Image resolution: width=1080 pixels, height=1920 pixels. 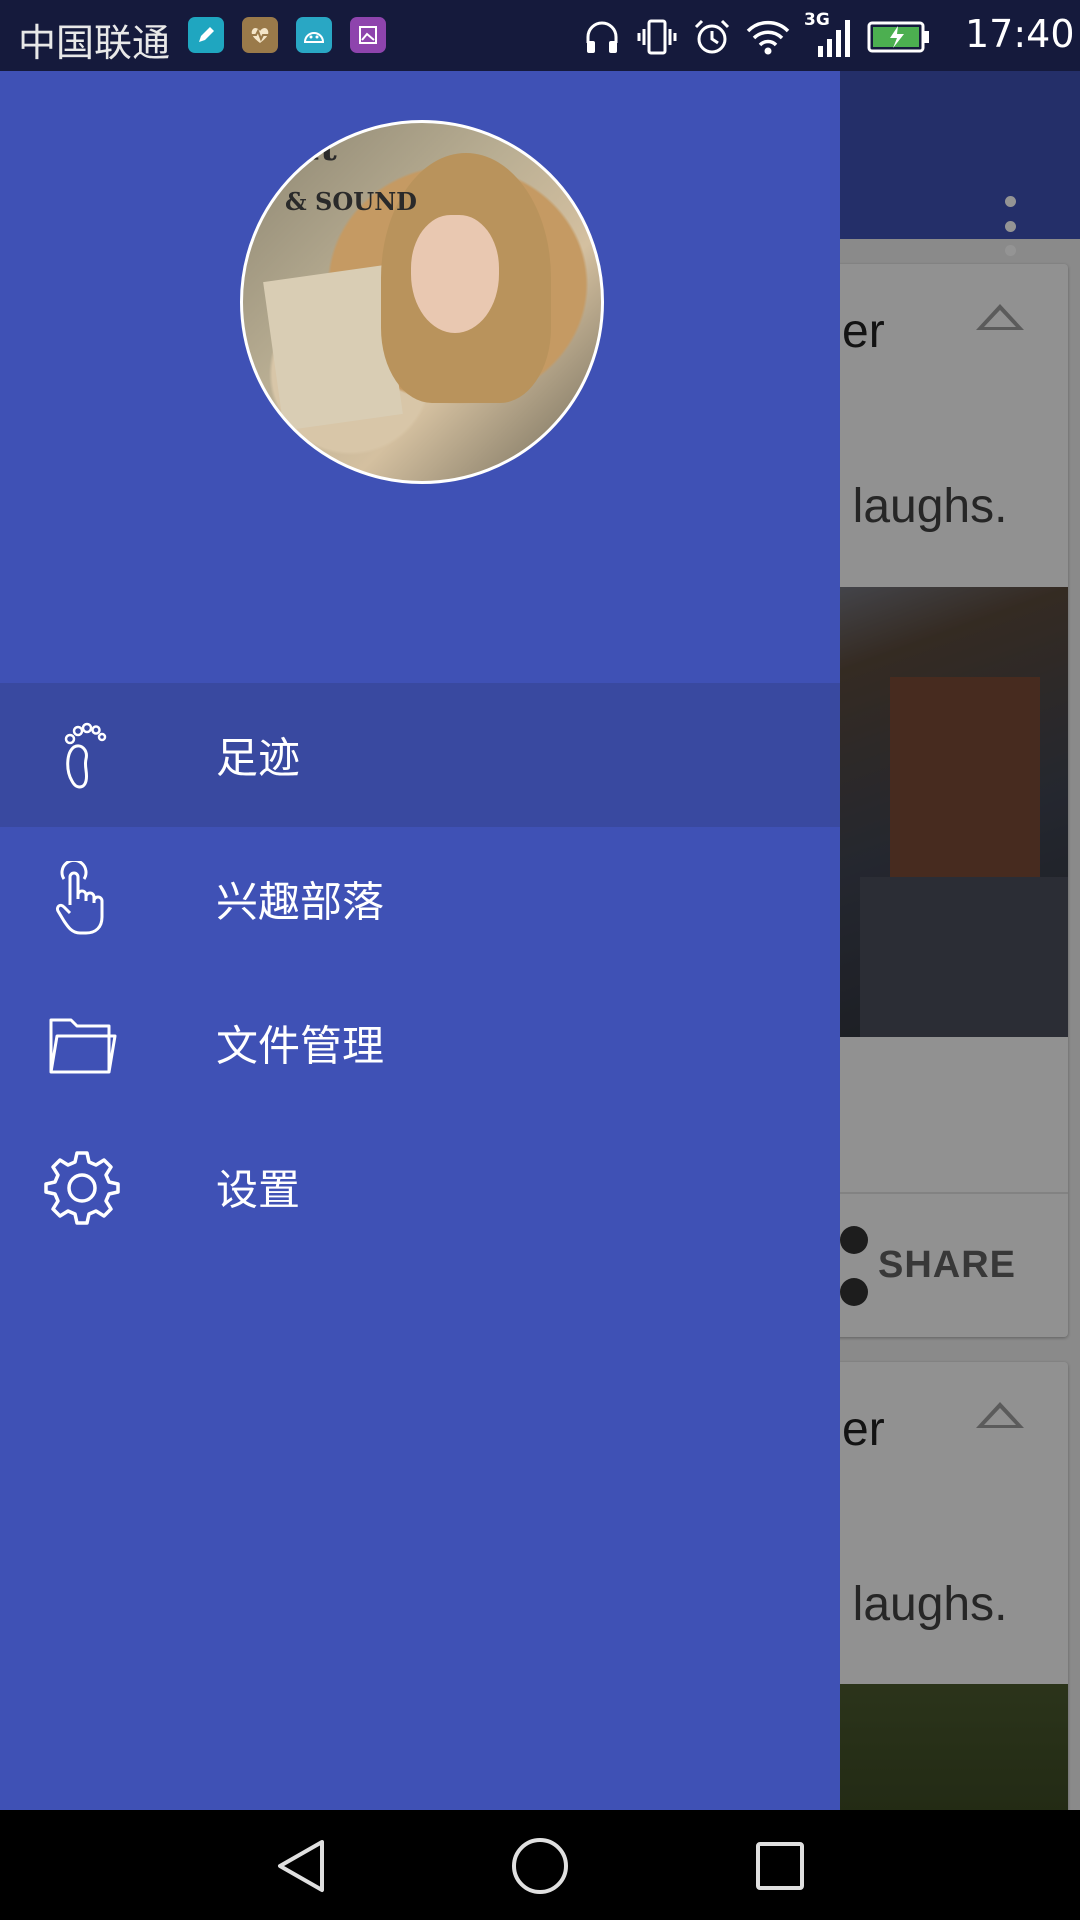 What do you see at coordinates (420, 1043) in the screenshot?
I see `menu-item-file-manager: 文件管理` at bounding box center [420, 1043].